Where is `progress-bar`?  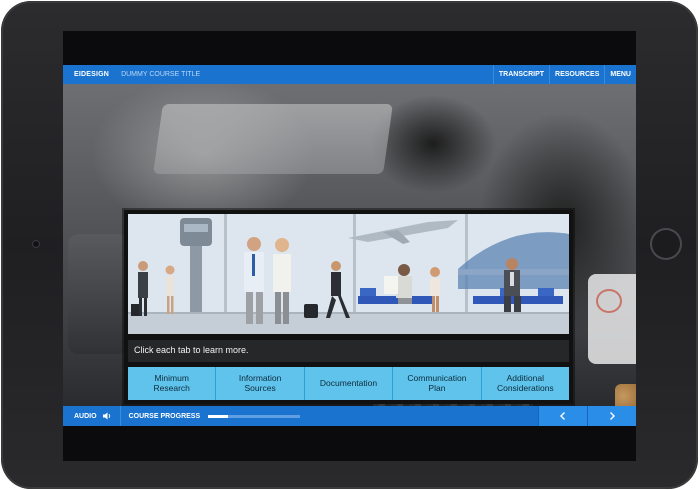 progress-bar is located at coordinates (254, 416).